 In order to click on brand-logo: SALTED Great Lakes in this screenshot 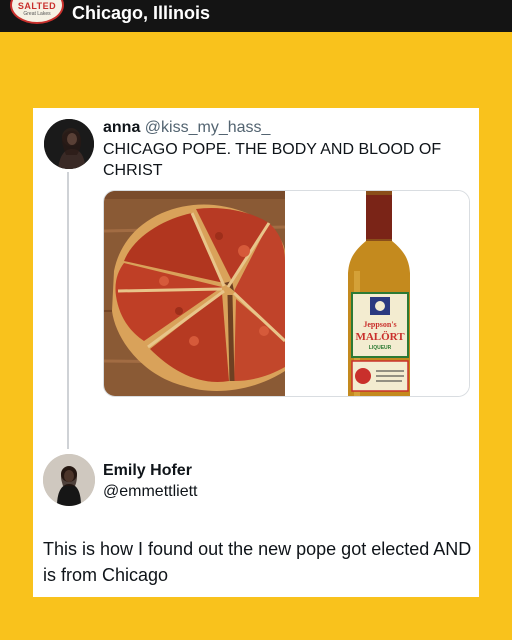, I will do `click(37, 12)`.